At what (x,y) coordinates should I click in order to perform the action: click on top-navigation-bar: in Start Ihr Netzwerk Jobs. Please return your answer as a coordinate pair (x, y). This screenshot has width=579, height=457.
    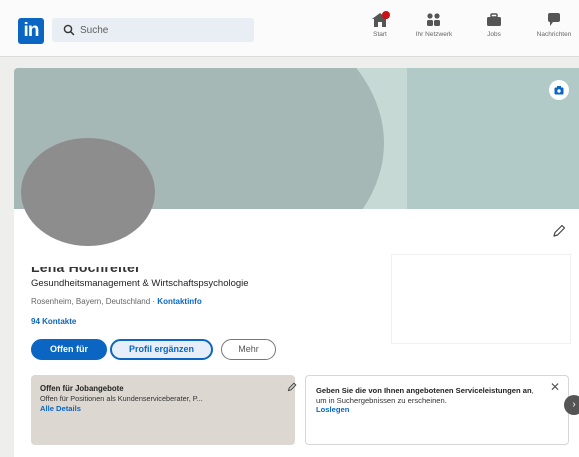
    Looking at the image, I should click on (289, 28).